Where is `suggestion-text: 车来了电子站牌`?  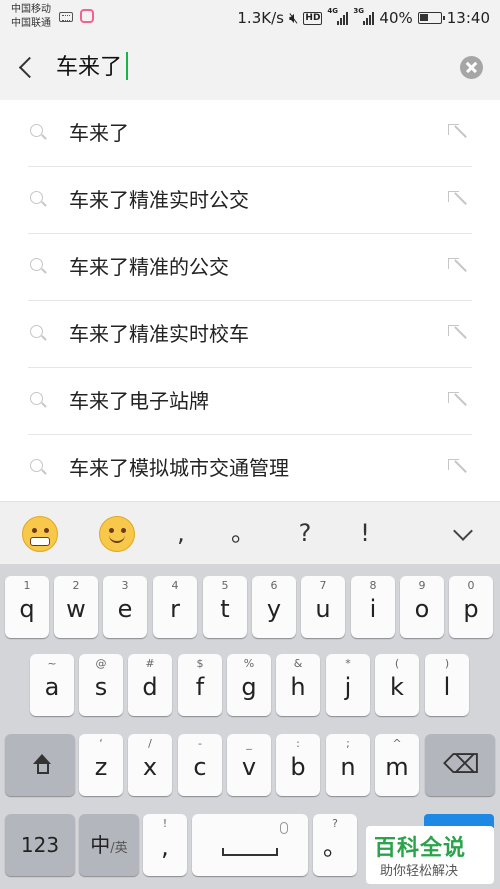 suggestion-text: 车来了电子站牌 is located at coordinates (139, 401).